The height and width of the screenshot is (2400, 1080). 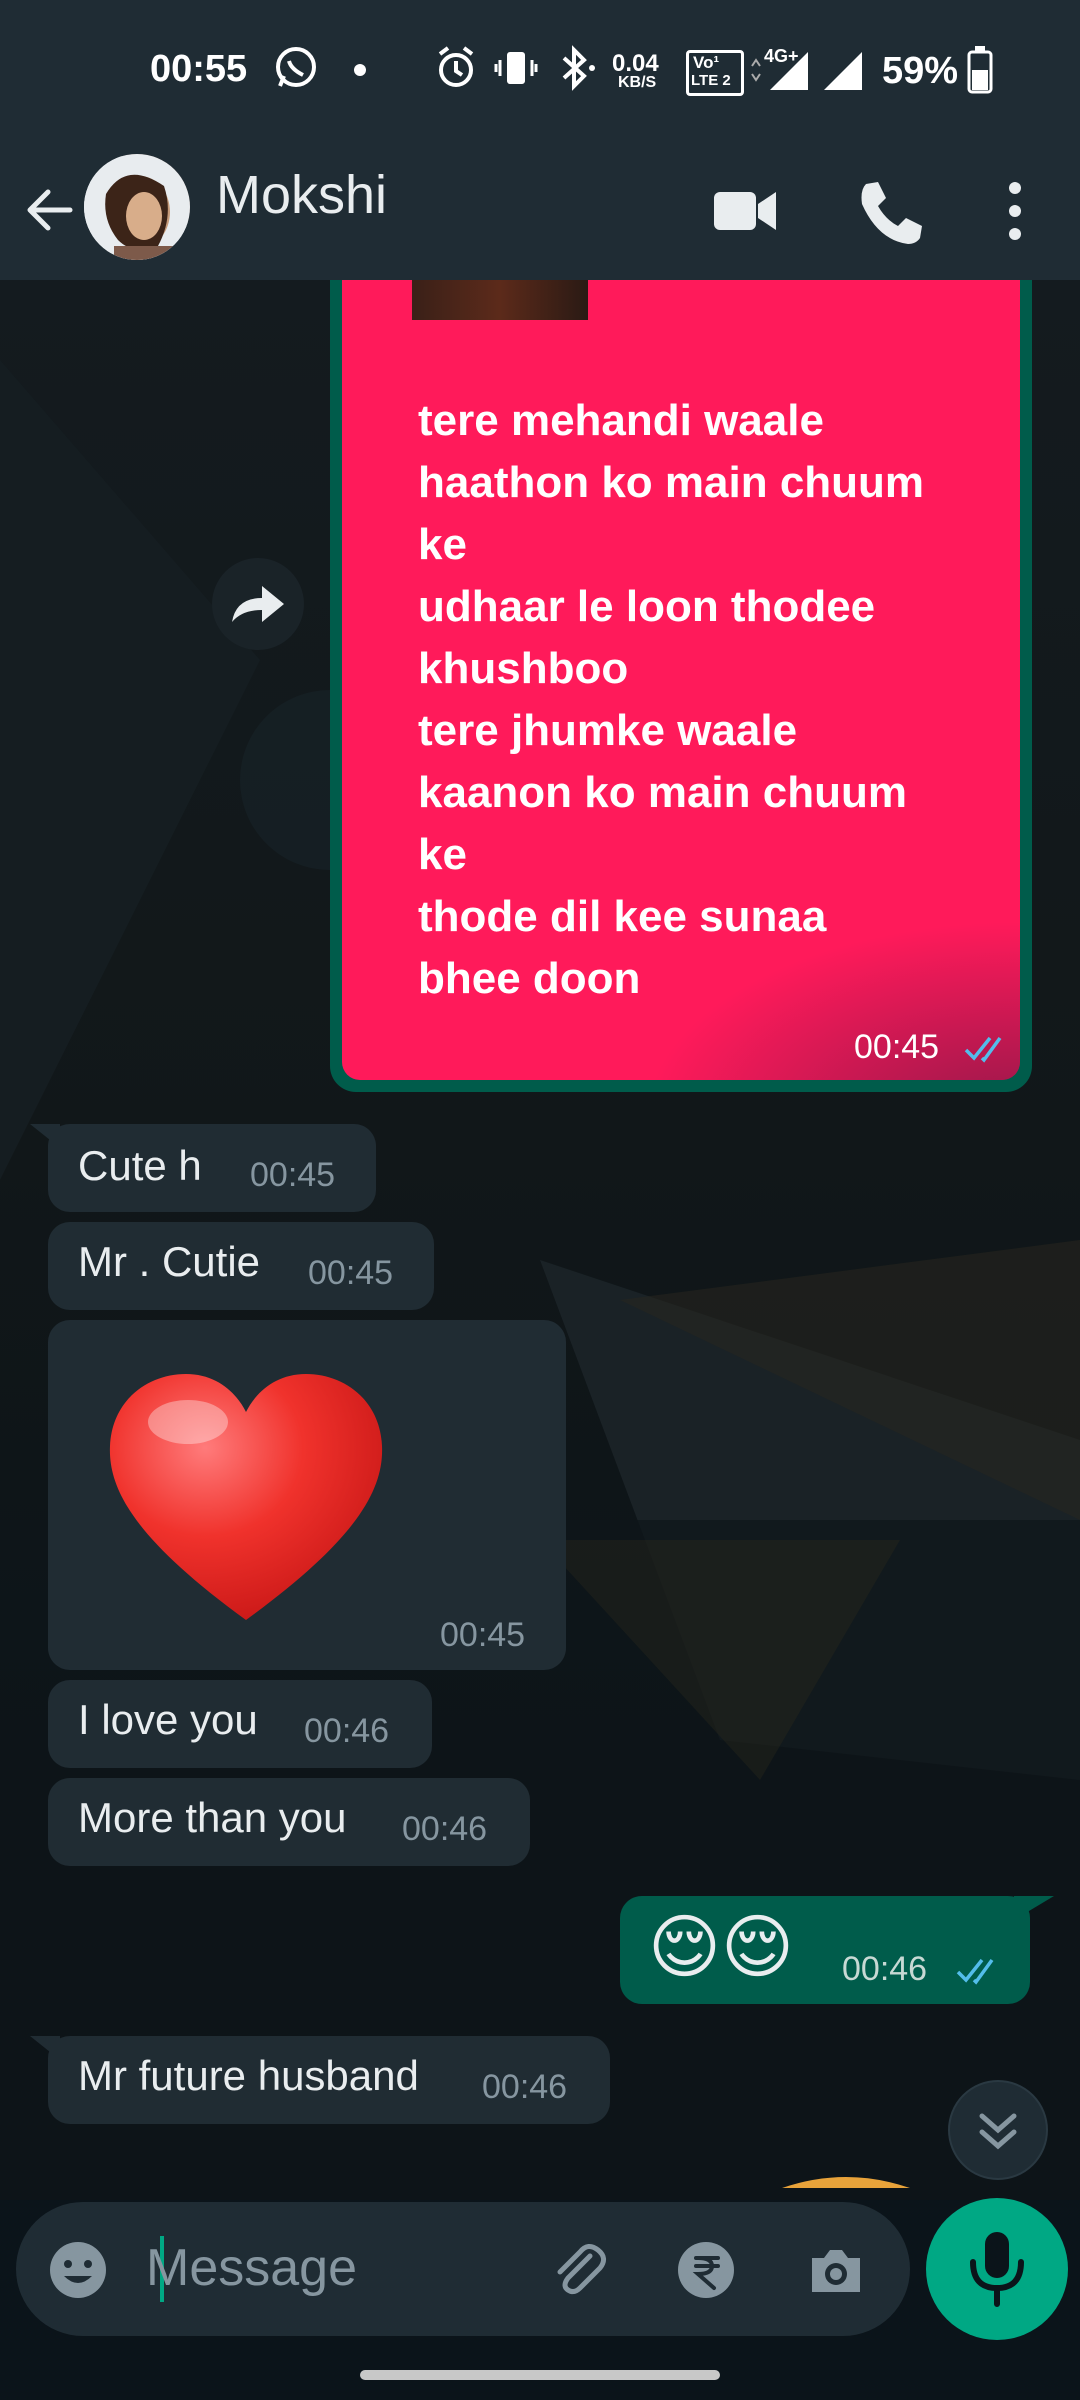 I want to click on system-nav-bar, so click(x=540, y=2376).